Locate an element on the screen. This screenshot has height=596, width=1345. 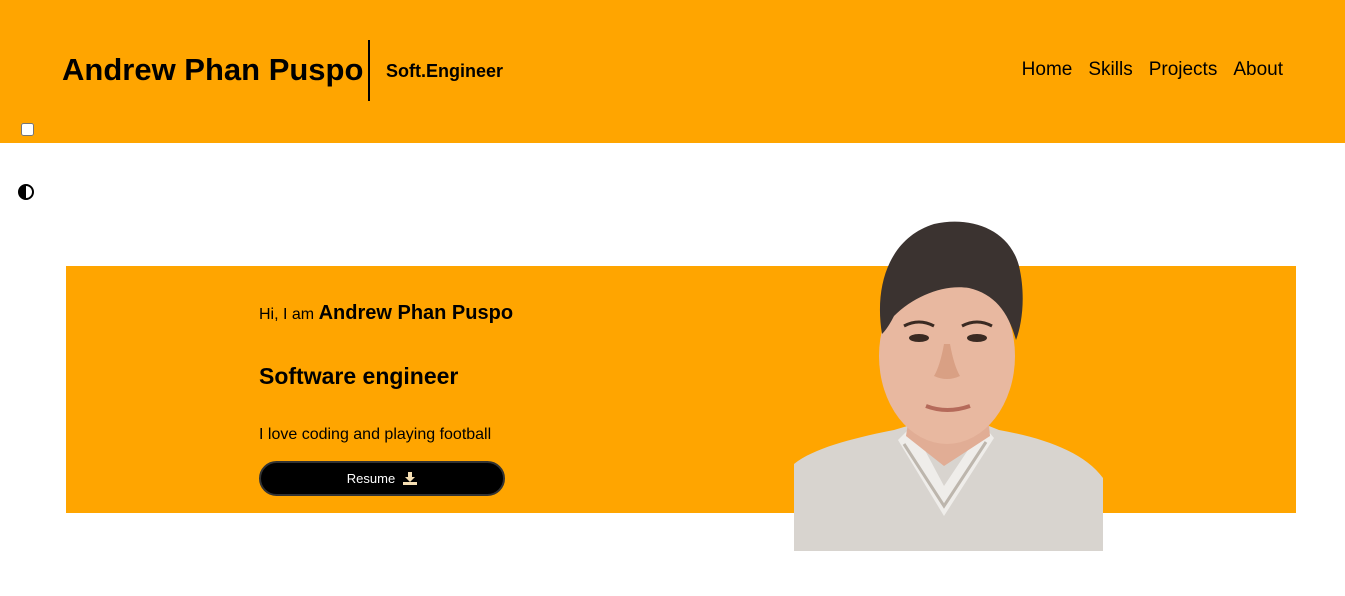
resume-button: Resume is located at coordinates (382, 478).